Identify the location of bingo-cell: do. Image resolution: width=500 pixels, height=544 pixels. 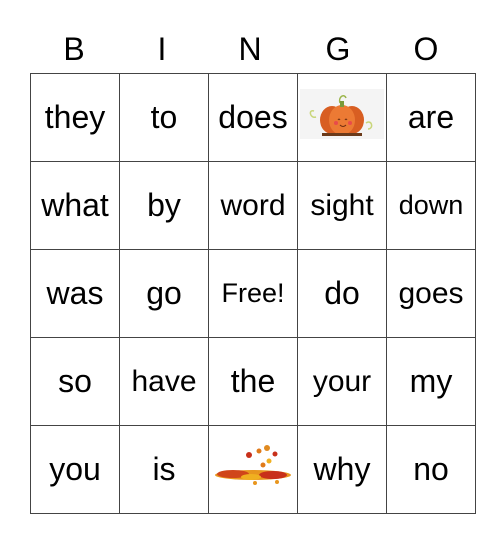
(342, 293).